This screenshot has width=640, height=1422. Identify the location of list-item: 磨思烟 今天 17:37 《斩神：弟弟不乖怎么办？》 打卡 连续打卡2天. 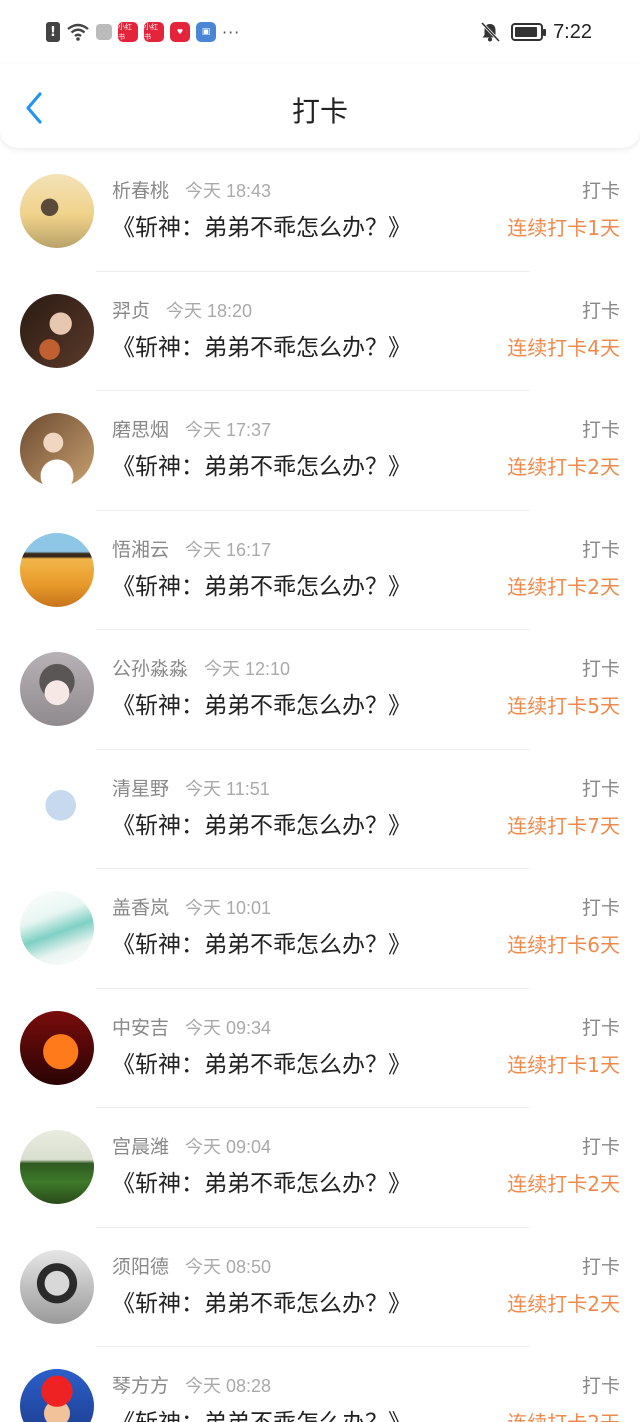
(320, 451).